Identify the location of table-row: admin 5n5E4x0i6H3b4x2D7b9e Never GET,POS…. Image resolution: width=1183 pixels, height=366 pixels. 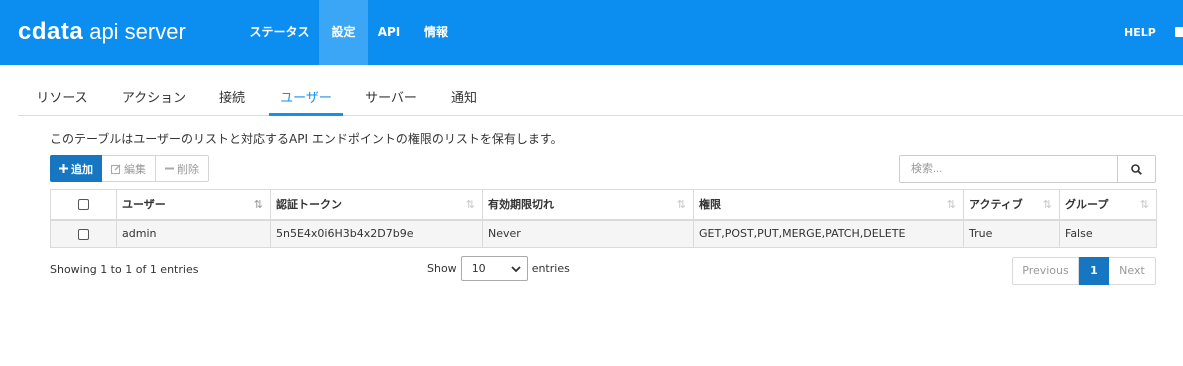
(603, 233).